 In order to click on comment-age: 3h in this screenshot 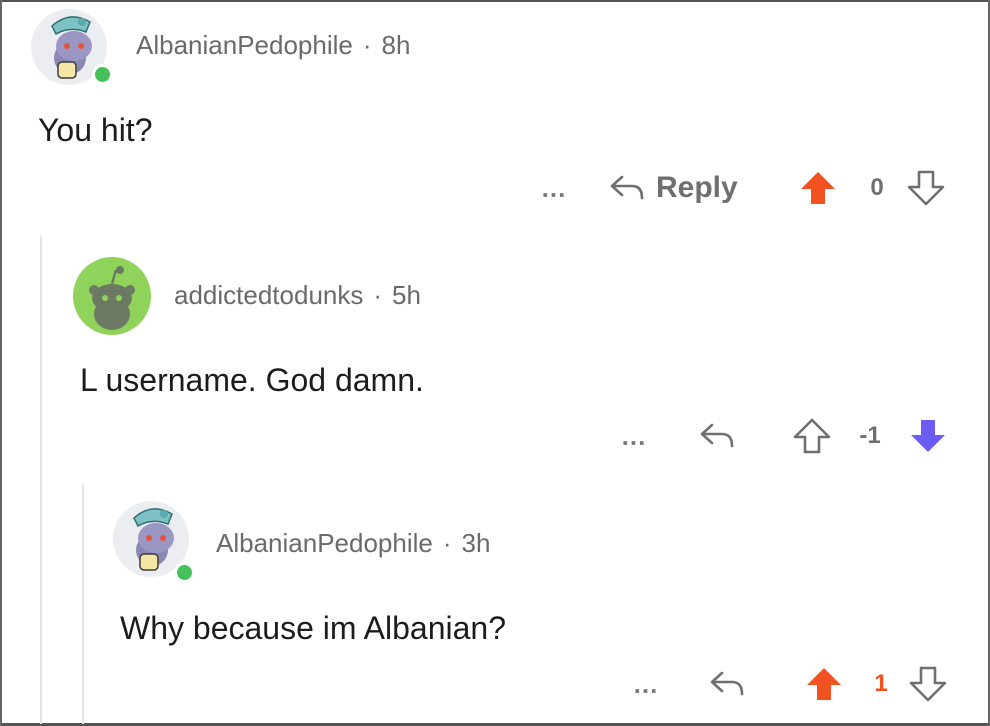, I will do `click(476, 543)`.